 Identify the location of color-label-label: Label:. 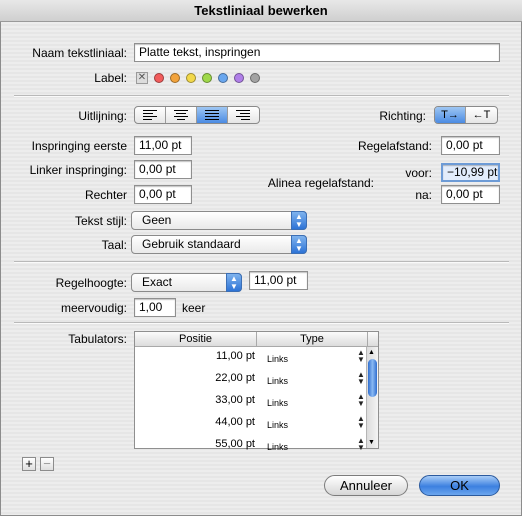
(110, 78).